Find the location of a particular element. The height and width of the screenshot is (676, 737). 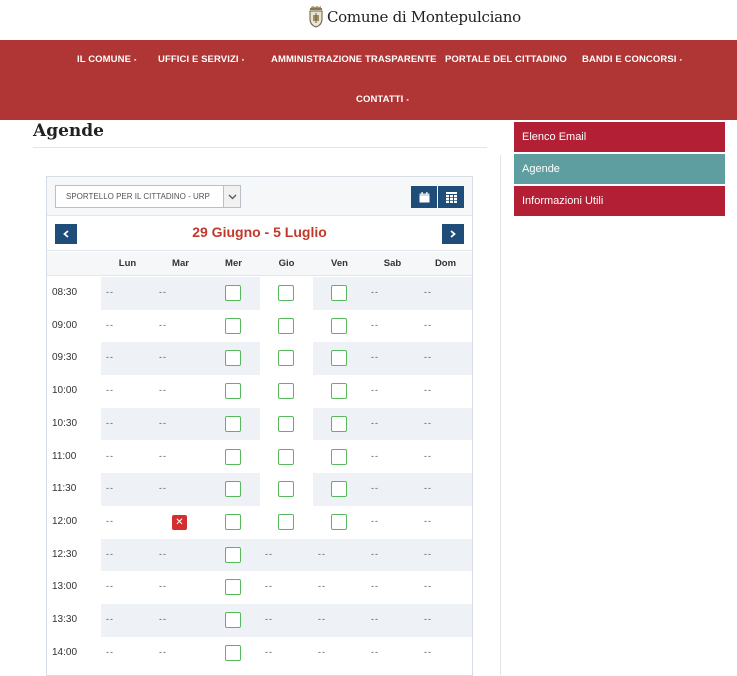

nav-item-amministrazione-trasparente: AMMINISTRAZIONE TRASPARENTE is located at coordinates (354, 59).